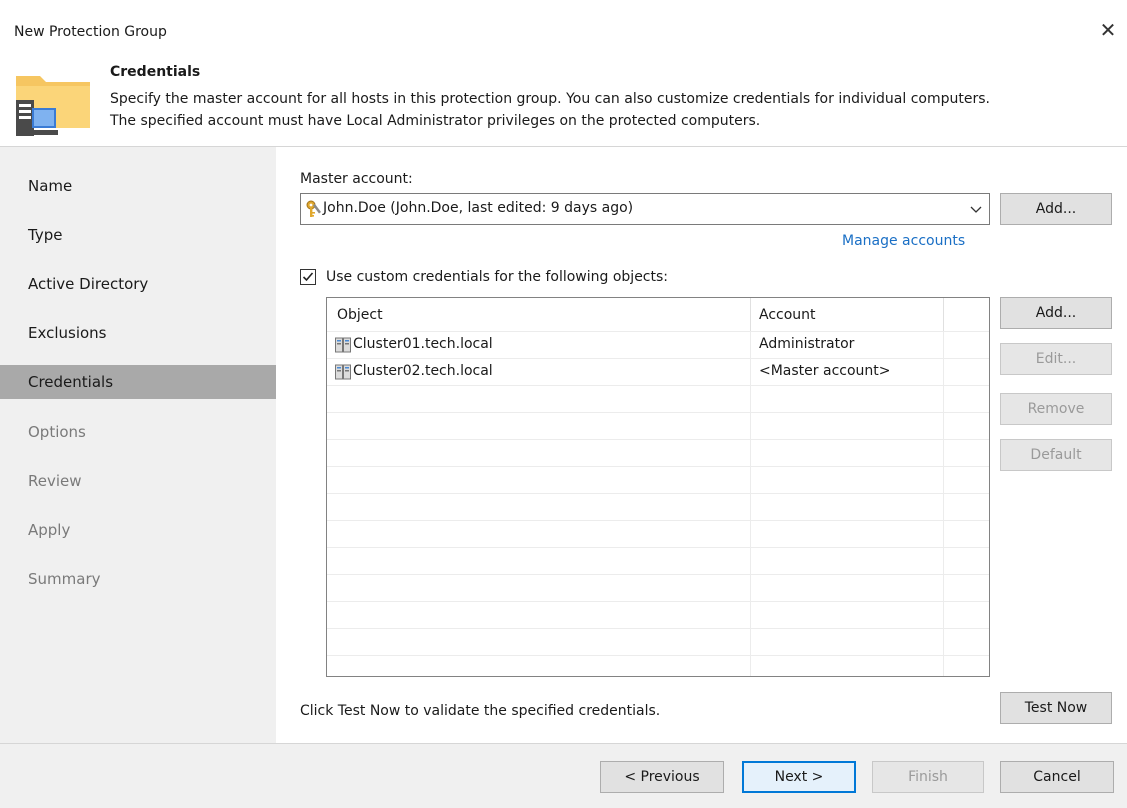 The height and width of the screenshot is (808, 1127). Describe the element at coordinates (903, 241) in the screenshot. I see `manage-accounts-link: Manage accounts` at that location.